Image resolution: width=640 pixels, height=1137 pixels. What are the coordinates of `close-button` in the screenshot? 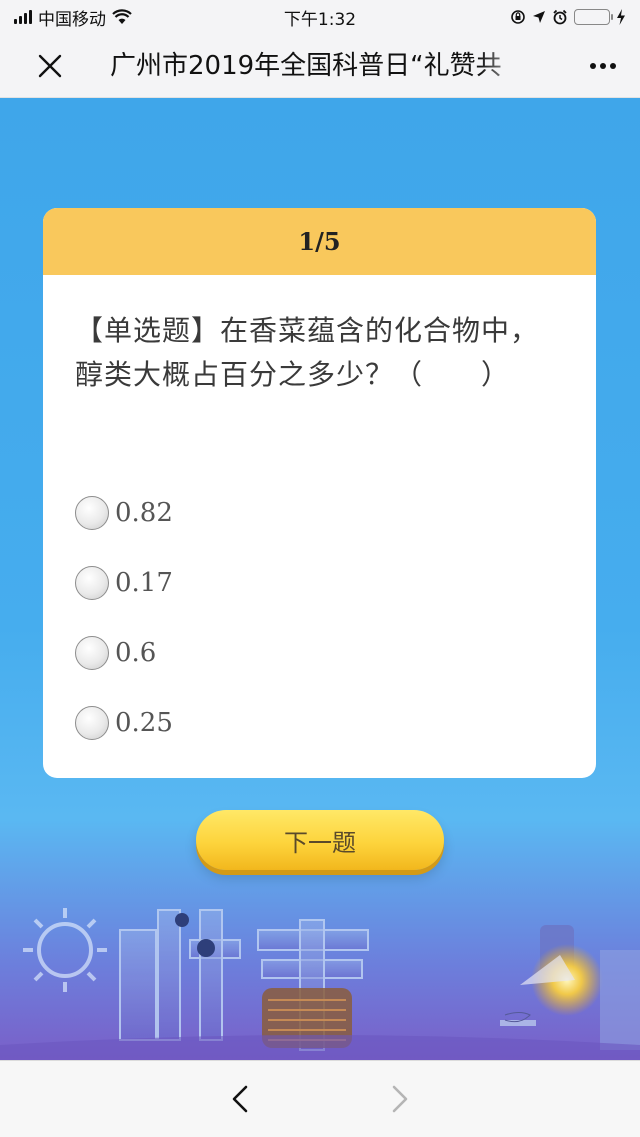 It's located at (50, 66).